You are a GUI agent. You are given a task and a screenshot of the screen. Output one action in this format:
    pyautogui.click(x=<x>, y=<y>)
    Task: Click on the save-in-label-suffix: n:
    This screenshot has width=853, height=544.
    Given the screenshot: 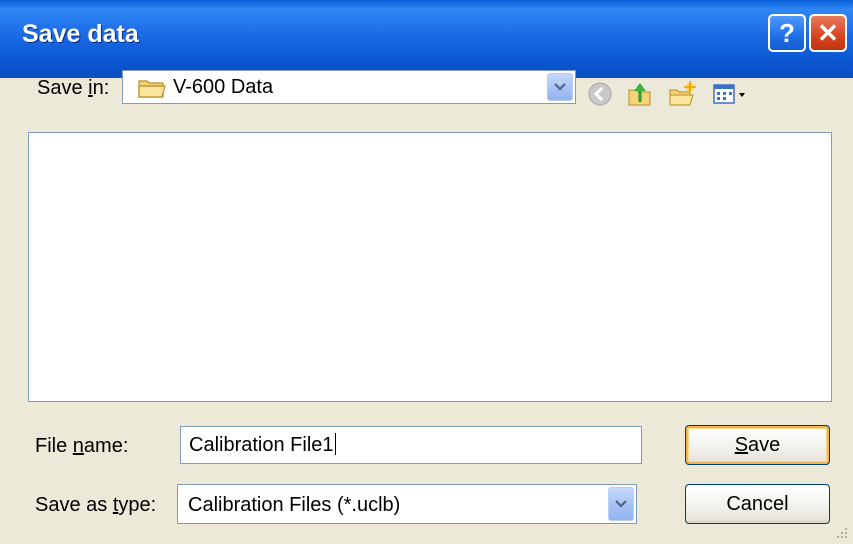 What is the action you would take?
    pyautogui.click(x=101, y=88)
    